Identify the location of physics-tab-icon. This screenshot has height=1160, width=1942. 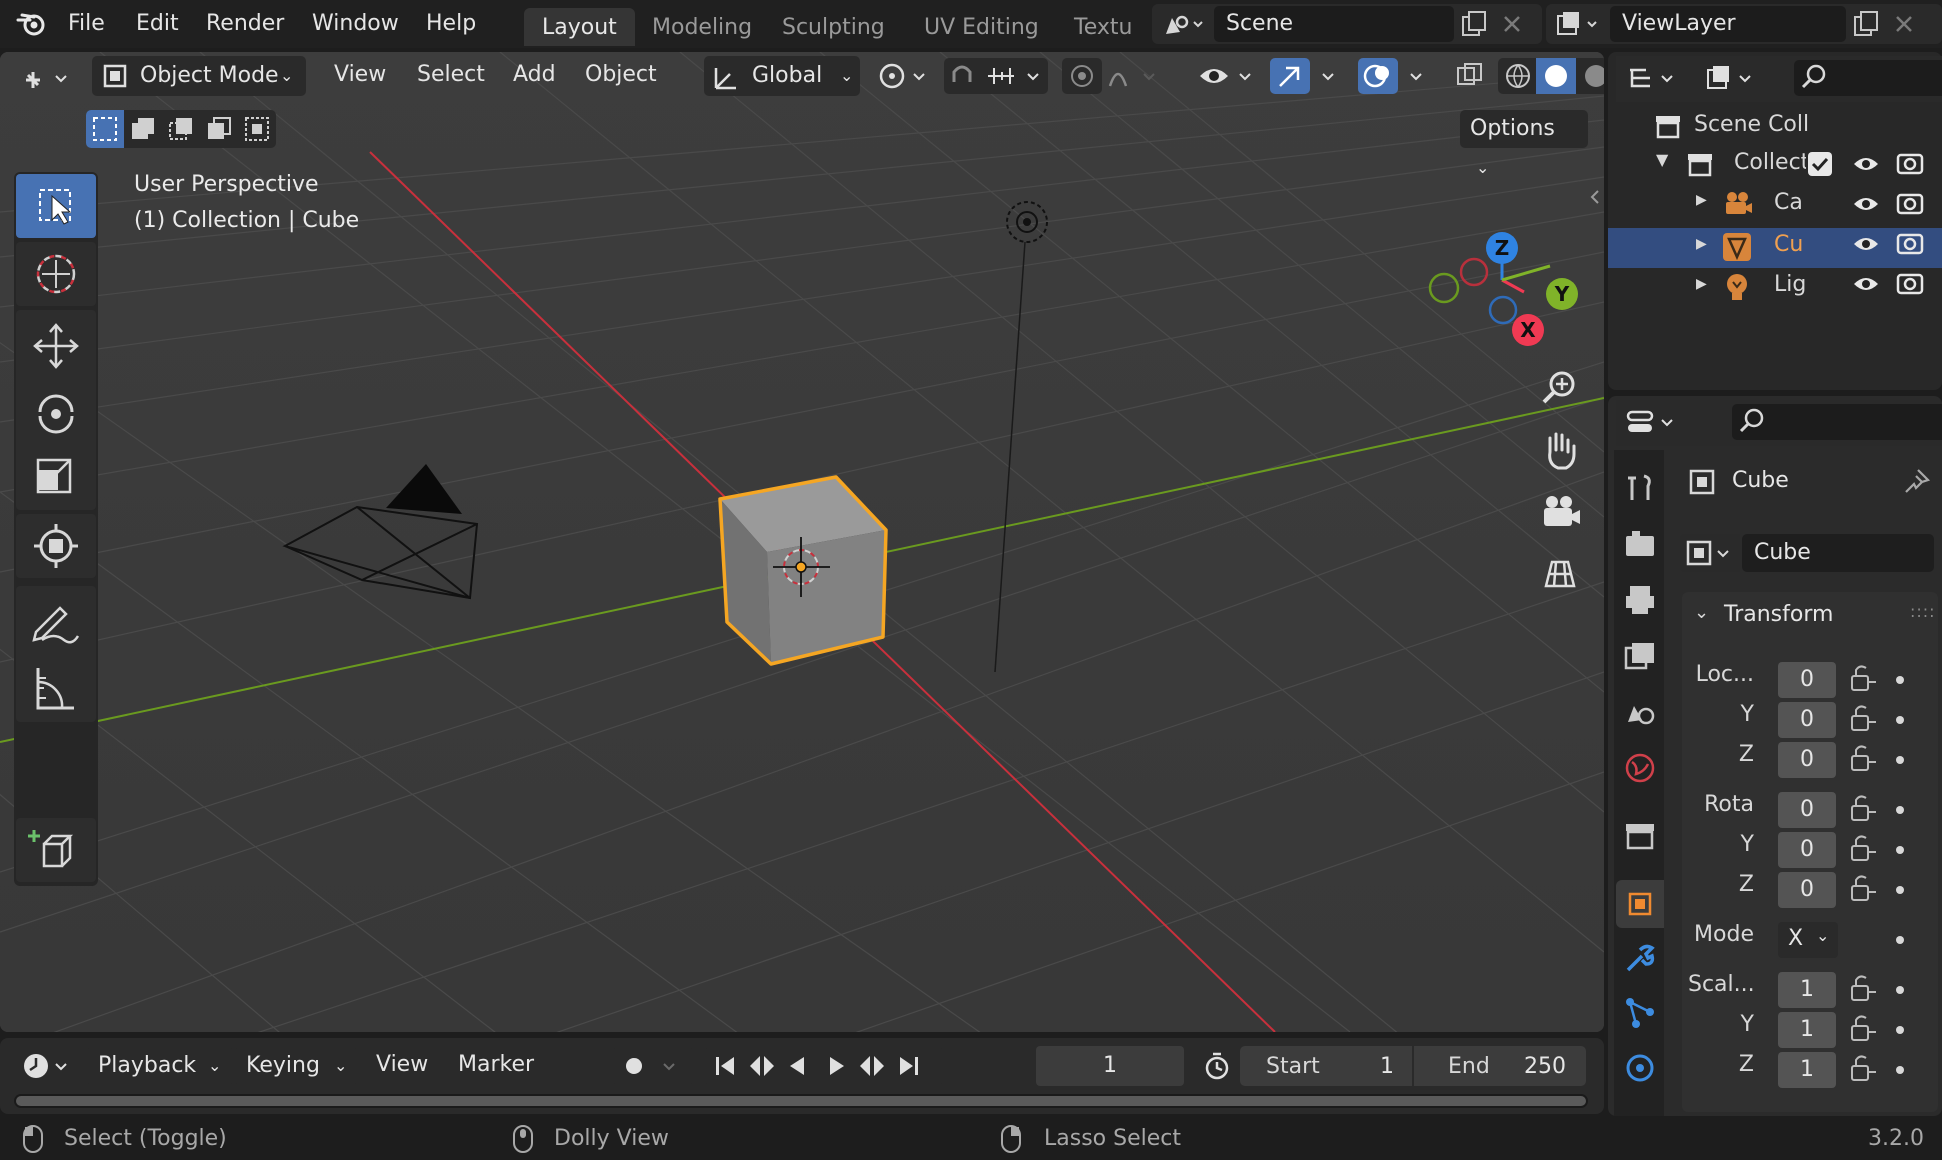
(1640, 1066).